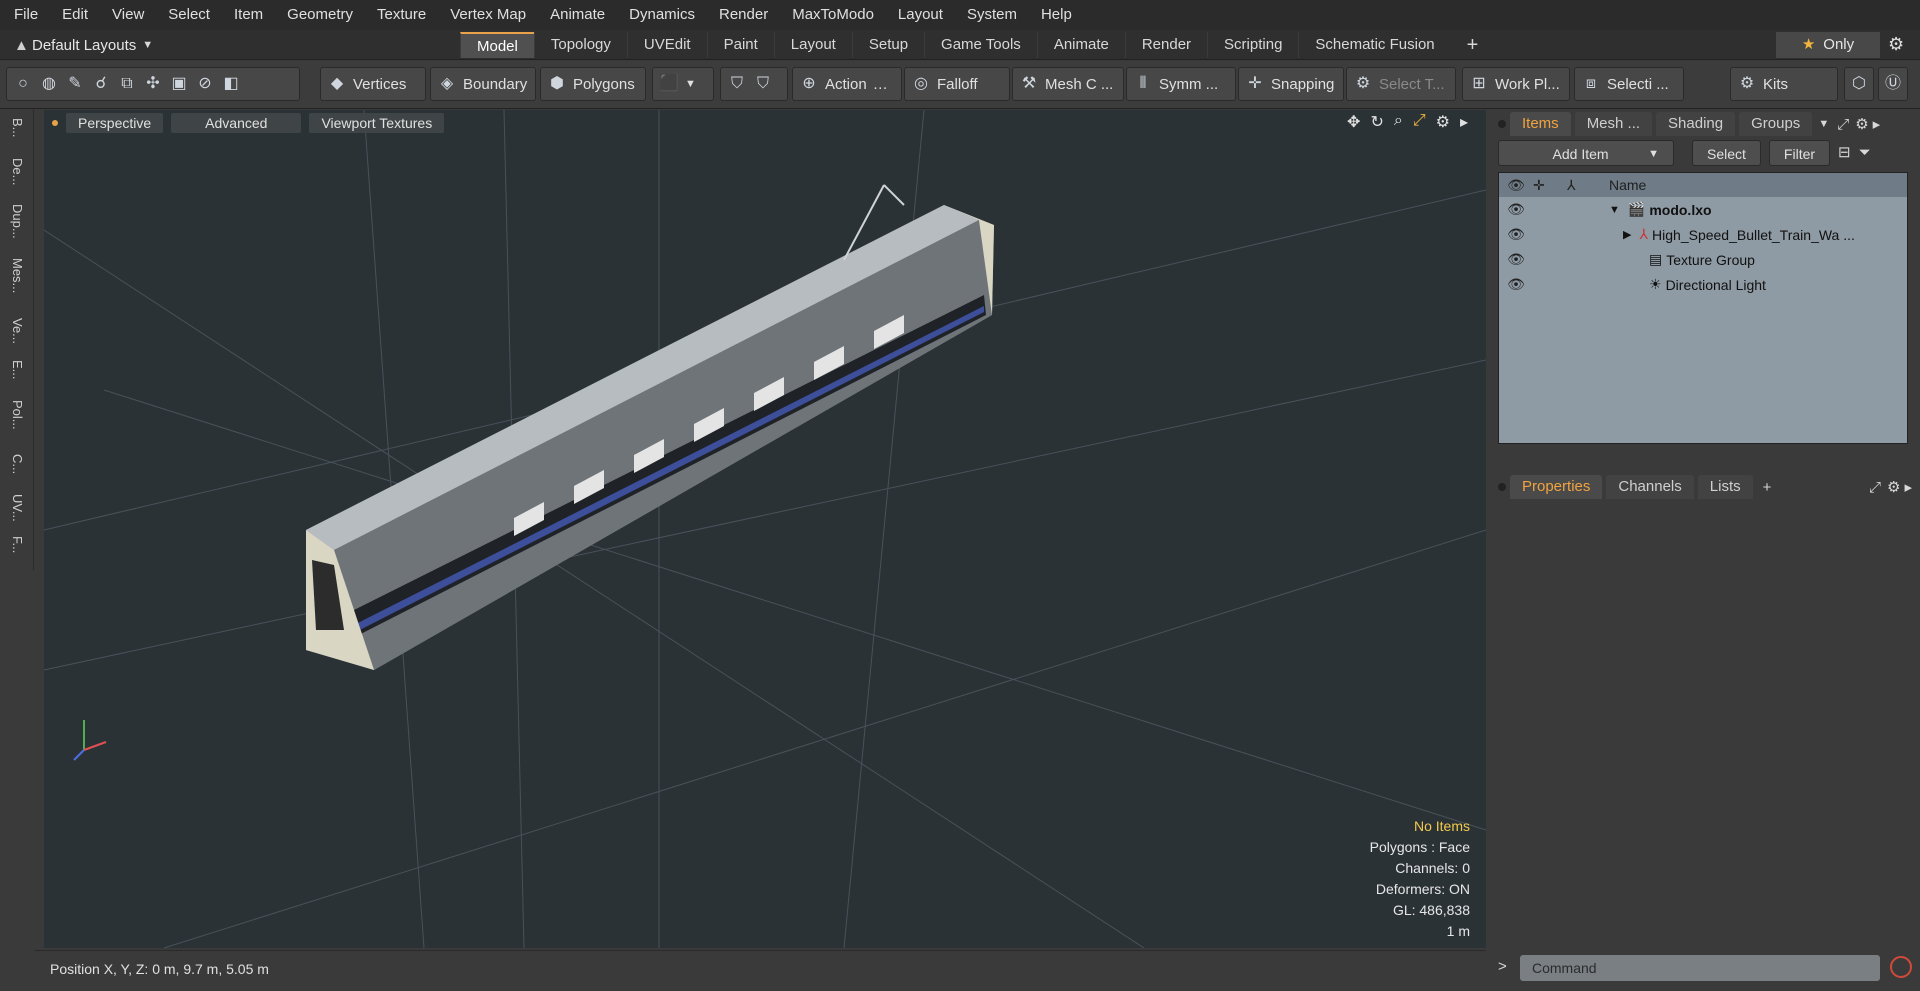 This screenshot has height=991, width=1920. I want to click on tab-groups: Groups, so click(1776, 124).